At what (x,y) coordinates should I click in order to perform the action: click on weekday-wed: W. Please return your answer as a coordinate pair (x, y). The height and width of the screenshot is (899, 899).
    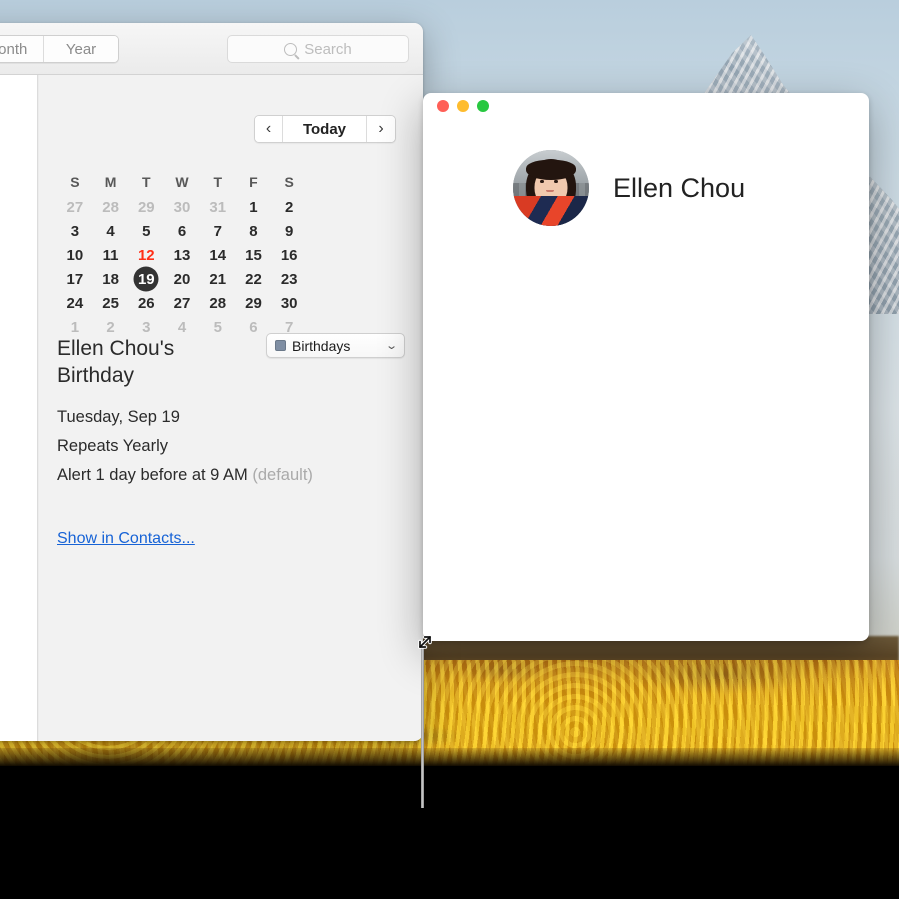
    Looking at the image, I should click on (182, 182).